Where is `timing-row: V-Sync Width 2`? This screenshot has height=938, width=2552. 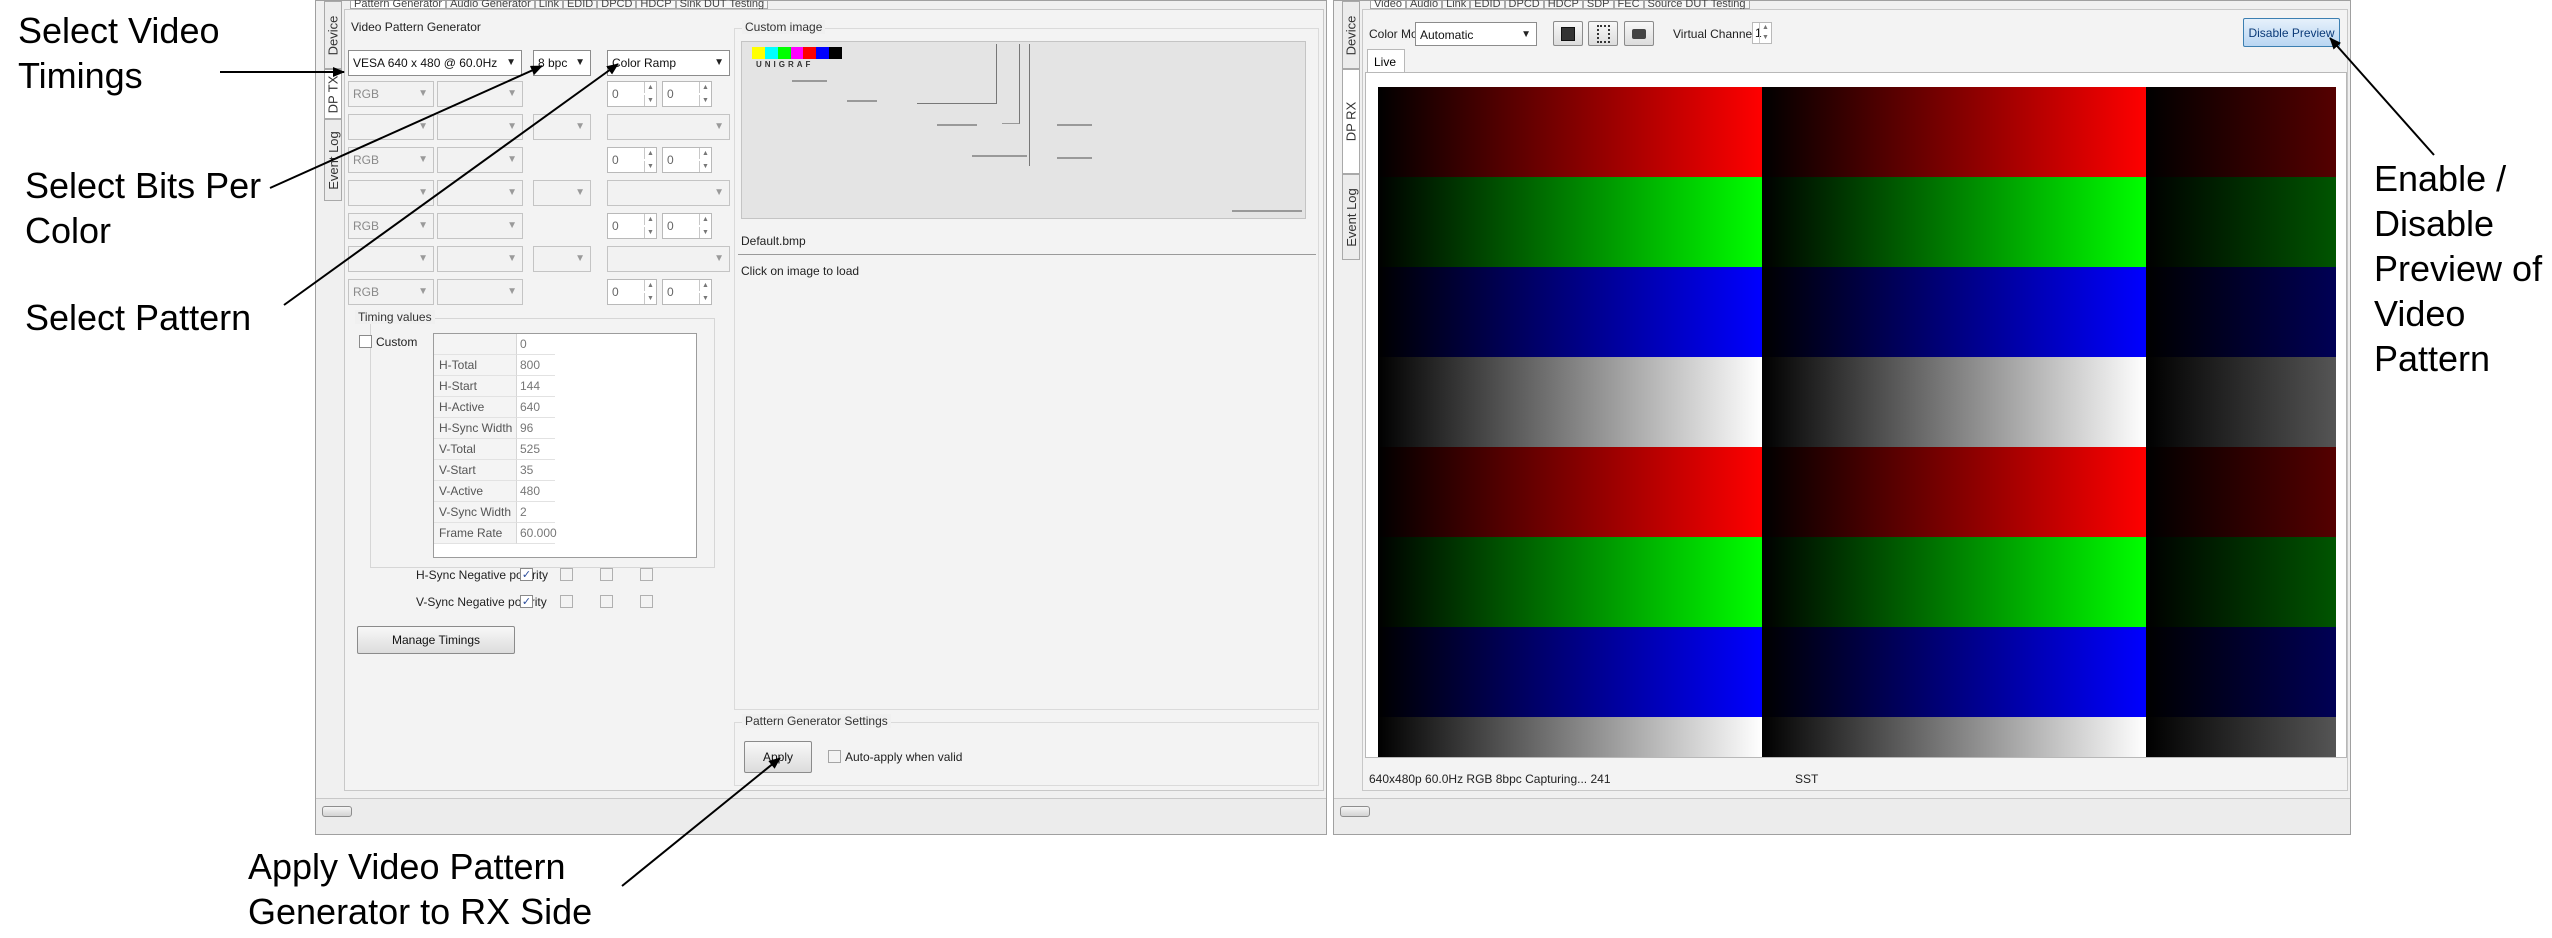
timing-row: V-Sync Width 2 is located at coordinates (494, 512).